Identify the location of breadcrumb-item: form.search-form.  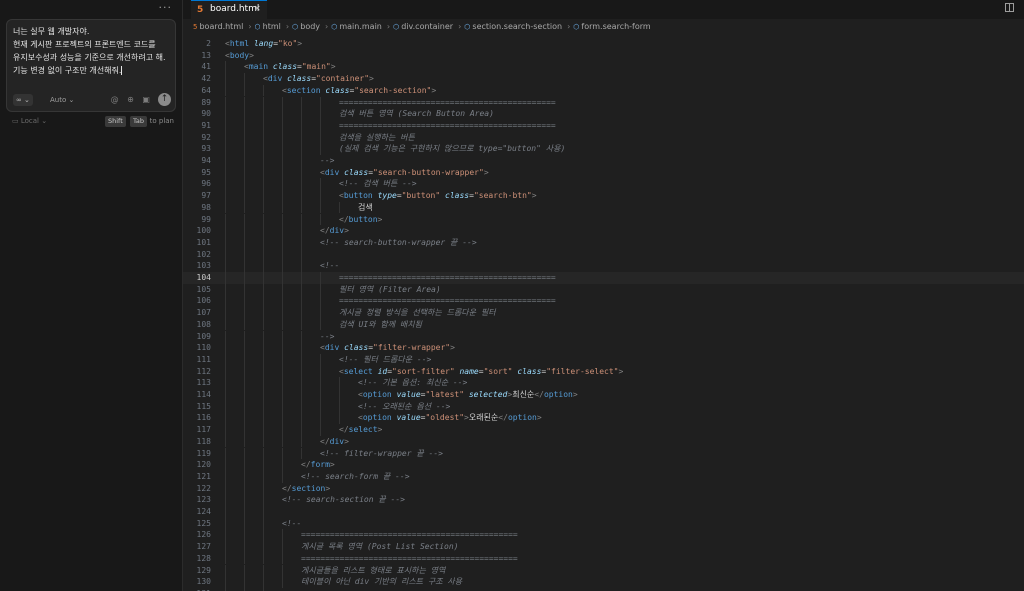
(615, 26).